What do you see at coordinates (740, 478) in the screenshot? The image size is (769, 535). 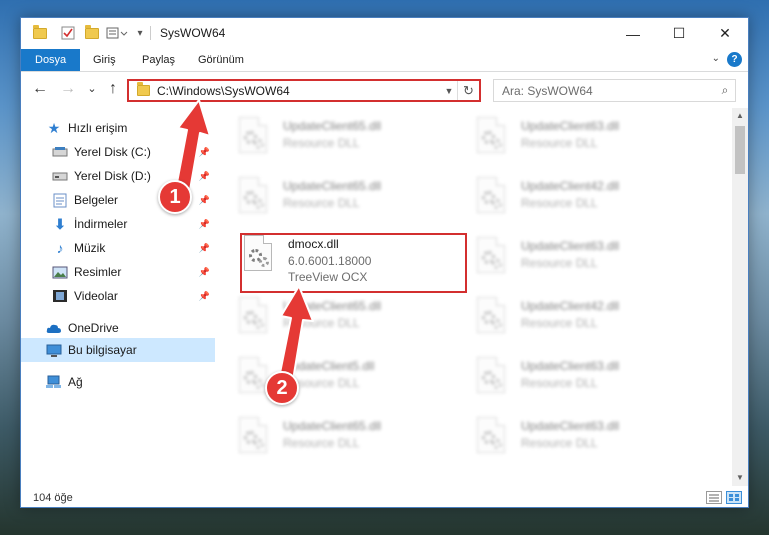 I see `scroll-down-icon: ▼` at bounding box center [740, 478].